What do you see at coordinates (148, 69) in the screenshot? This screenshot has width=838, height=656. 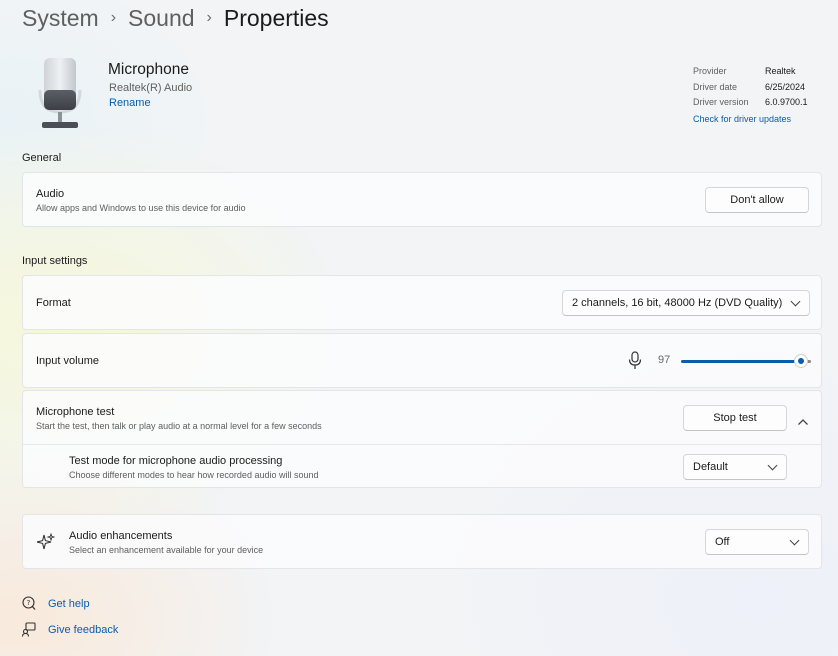 I see `device-name: Microphone` at bounding box center [148, 69].